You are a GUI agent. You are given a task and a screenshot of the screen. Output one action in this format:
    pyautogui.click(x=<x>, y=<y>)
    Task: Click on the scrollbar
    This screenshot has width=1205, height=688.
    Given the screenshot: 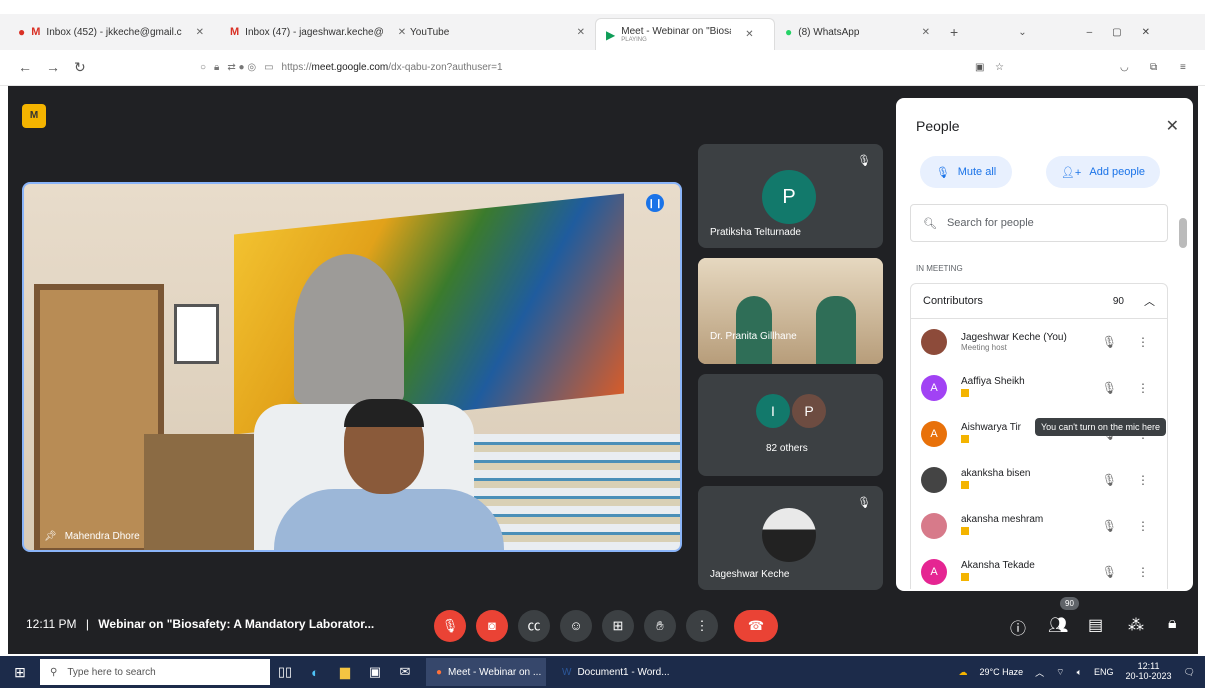 What is the action you would take?
    pyautogui.click(x=1183, y=398)
    